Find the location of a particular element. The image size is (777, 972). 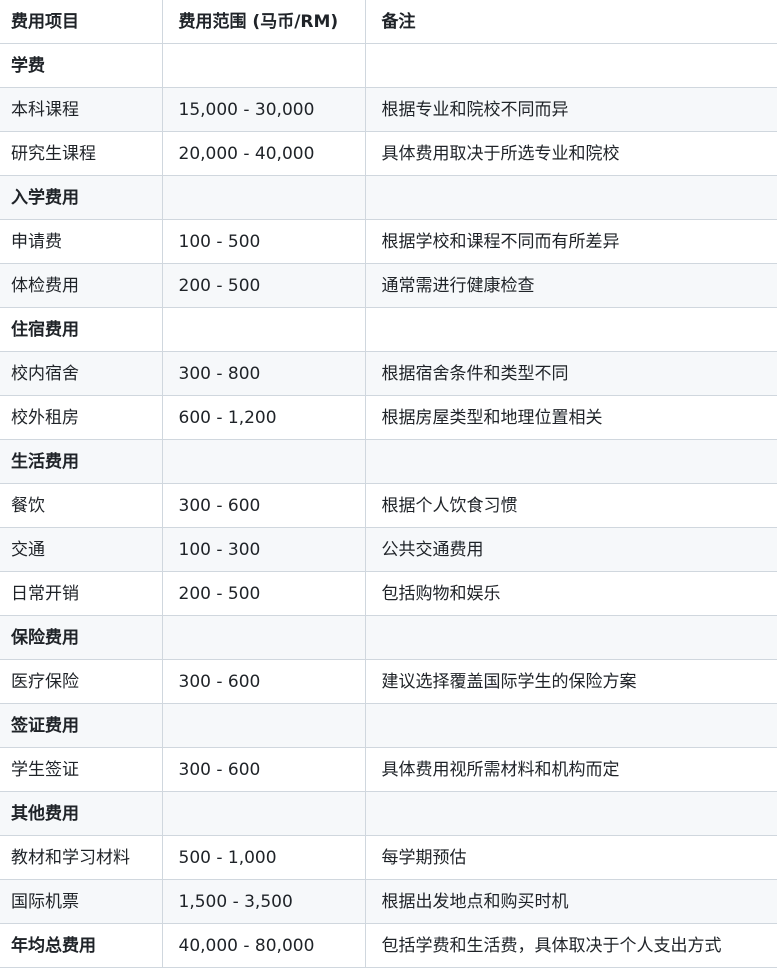

table-row: 入学费用 is located at coordinates (388, 197).